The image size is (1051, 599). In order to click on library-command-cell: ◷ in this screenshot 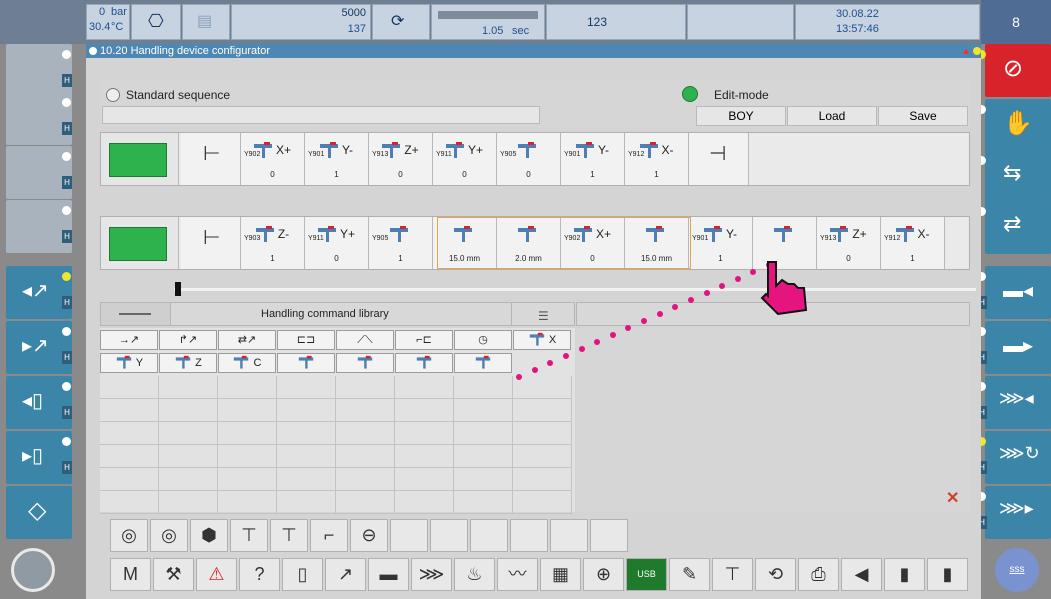, I will do `click(483, 340)`.